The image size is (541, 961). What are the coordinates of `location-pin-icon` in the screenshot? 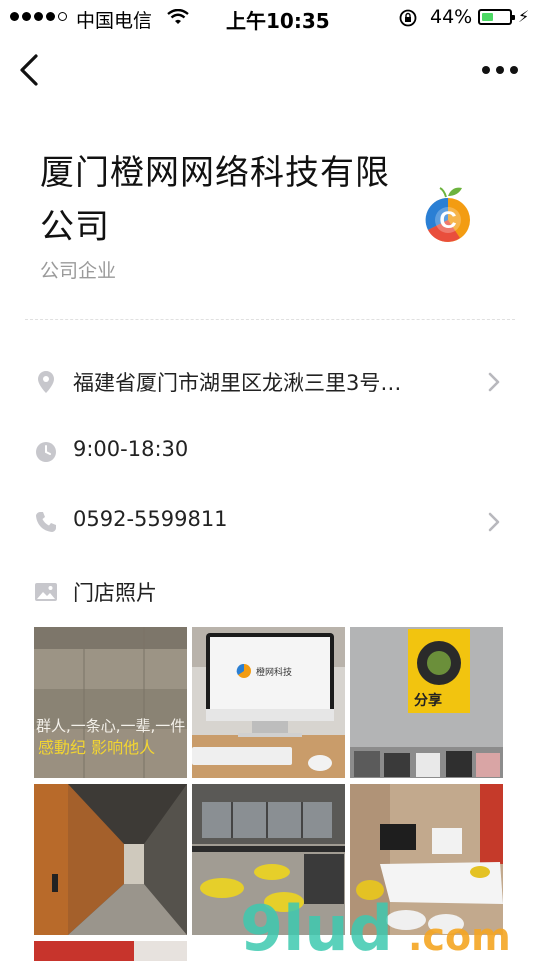 It's located at (46, 382).